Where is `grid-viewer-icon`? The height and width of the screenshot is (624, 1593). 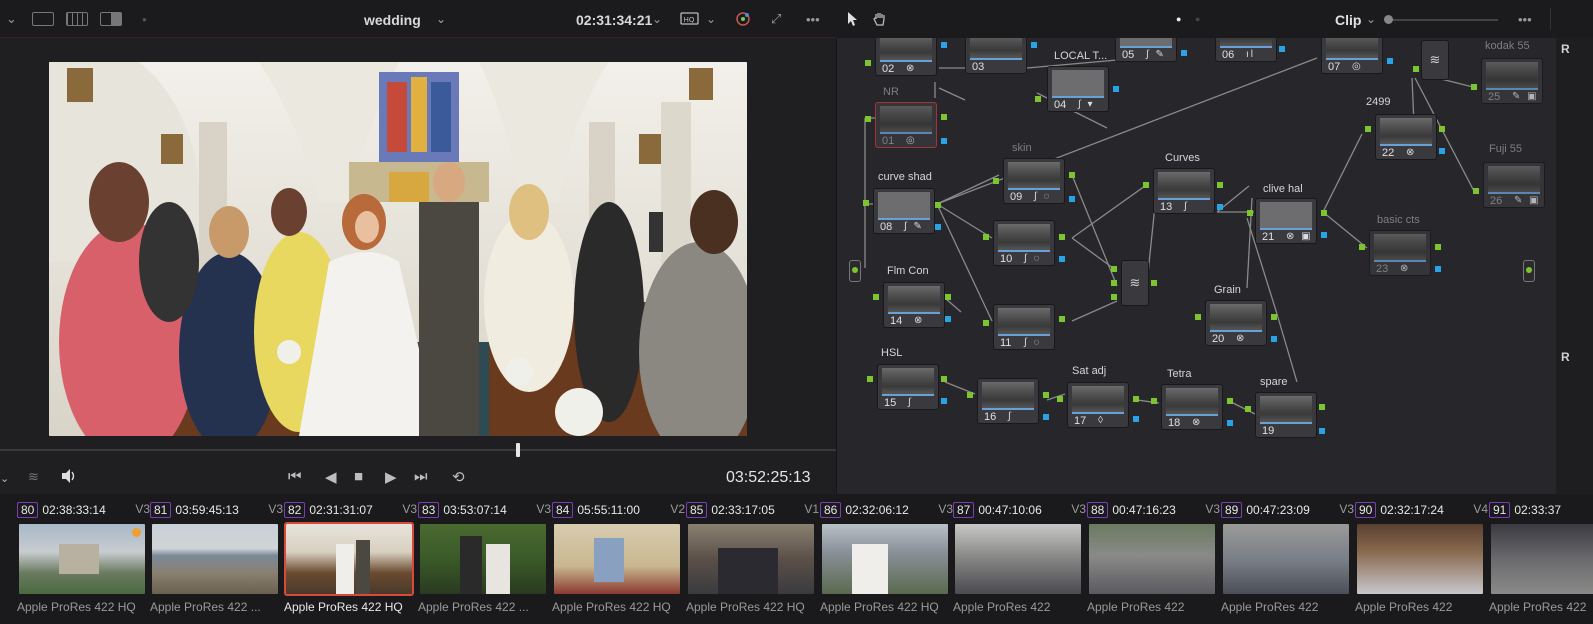
grid-viewer-icon is located at coordinates (77, 19).